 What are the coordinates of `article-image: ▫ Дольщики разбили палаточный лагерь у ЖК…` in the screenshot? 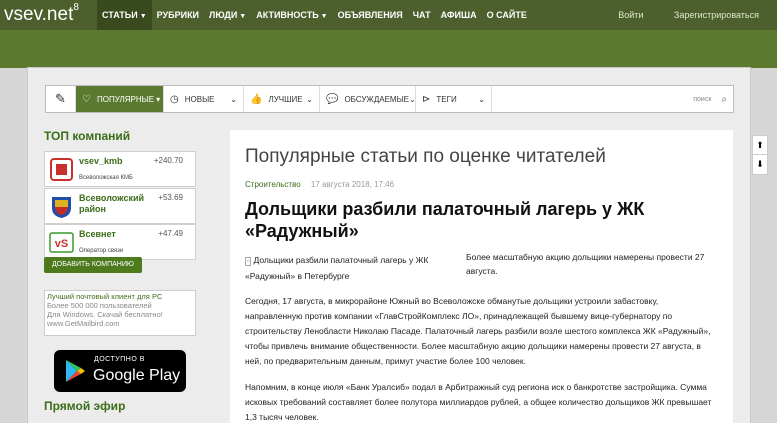 It's located at (337, 268).